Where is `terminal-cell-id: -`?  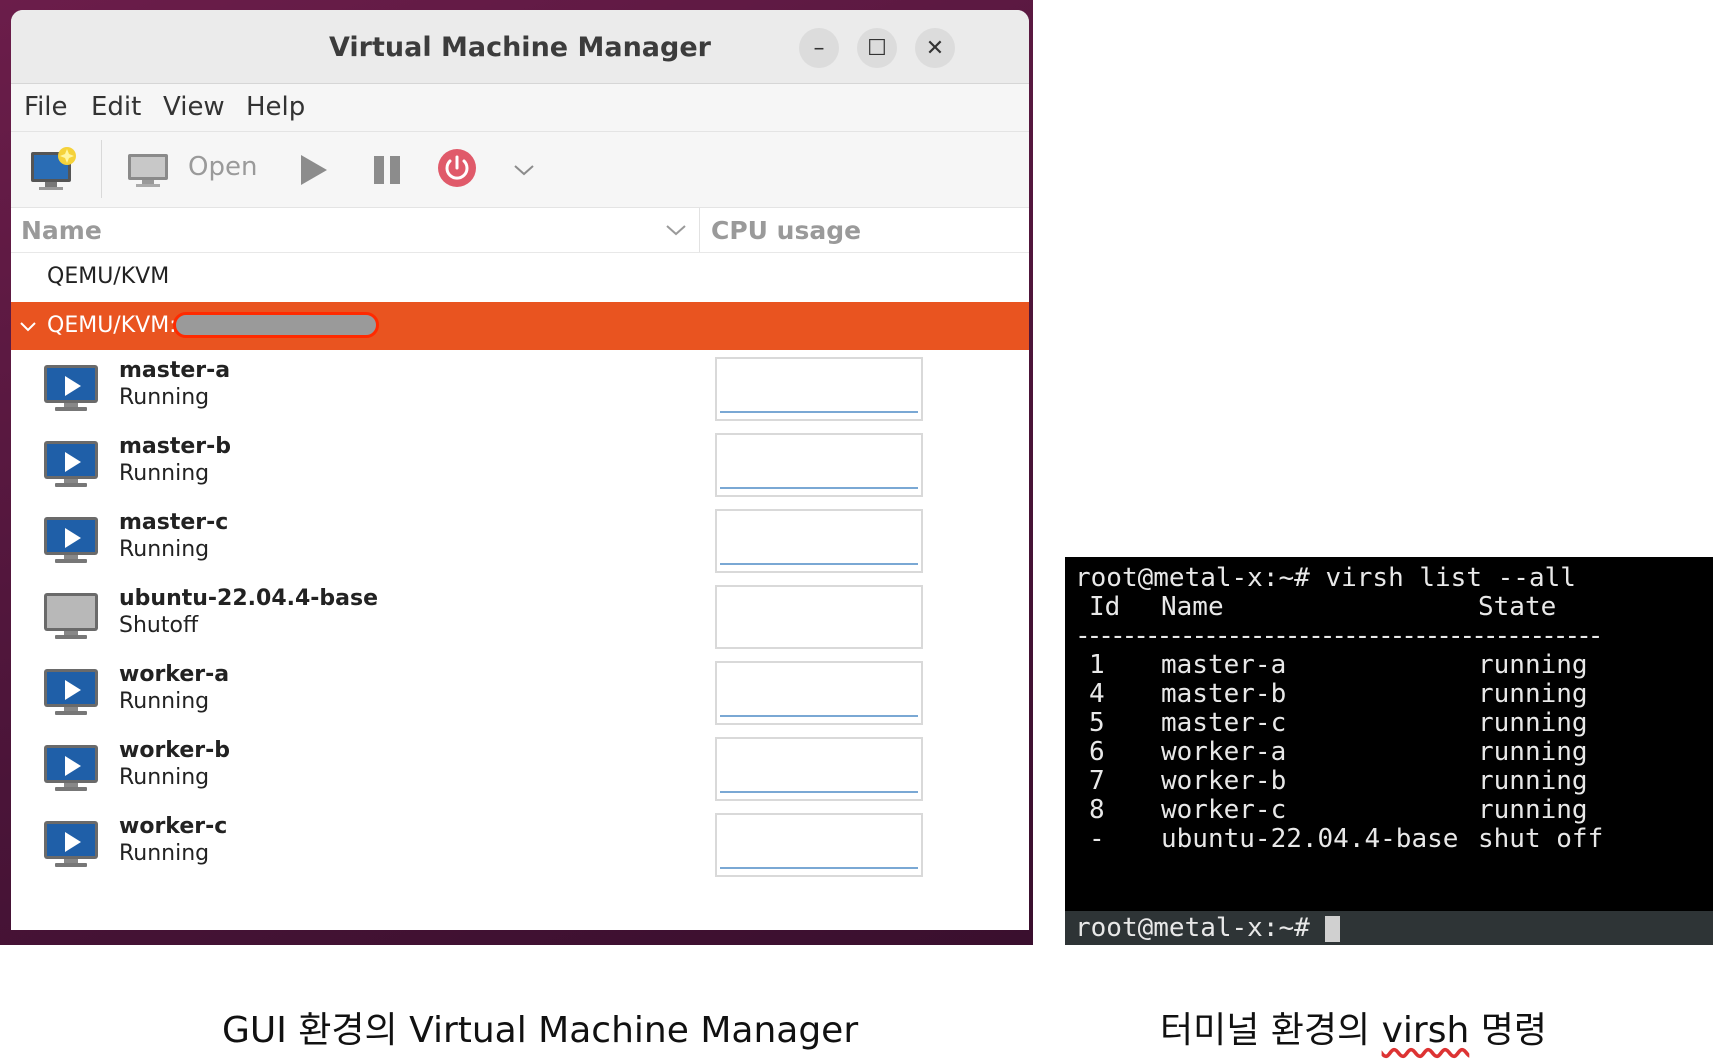 terminal-cell-id: - is located at coordinates (1097, 839).